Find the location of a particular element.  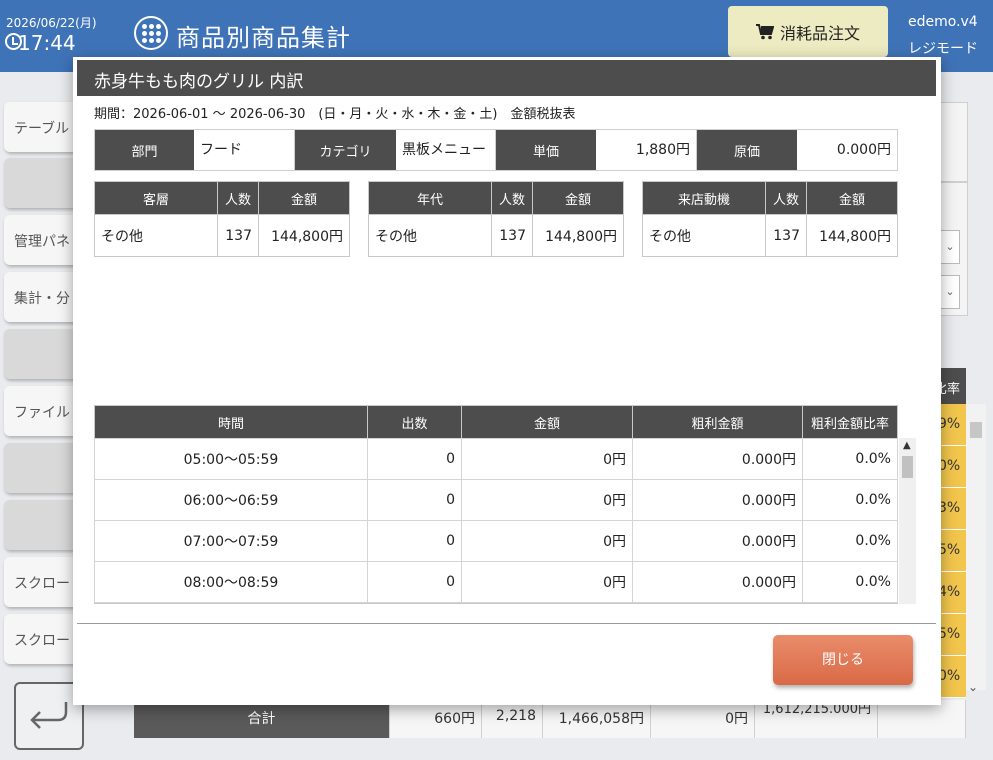

age-group-table: 年代 人数 金額 その他 137 144,800円 is located at coordinates (496, 219).